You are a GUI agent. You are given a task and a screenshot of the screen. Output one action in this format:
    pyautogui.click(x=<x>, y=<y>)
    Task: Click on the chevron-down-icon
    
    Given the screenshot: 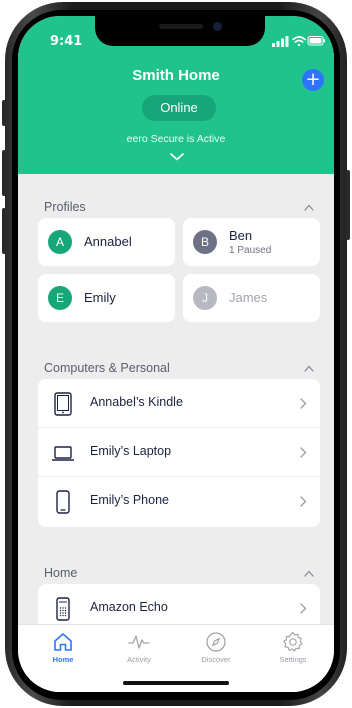 What is the action you would take?
    pyautogui.click(x=177, y=157)
    